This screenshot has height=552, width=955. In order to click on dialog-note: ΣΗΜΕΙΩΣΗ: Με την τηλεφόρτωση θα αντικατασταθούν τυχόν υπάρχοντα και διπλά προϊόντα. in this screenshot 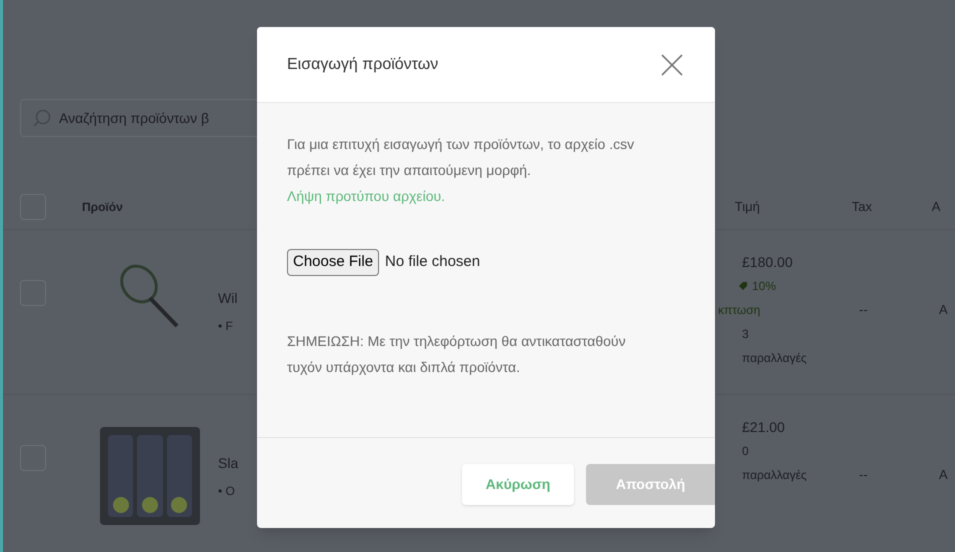, I will do `click(457, 354)`.